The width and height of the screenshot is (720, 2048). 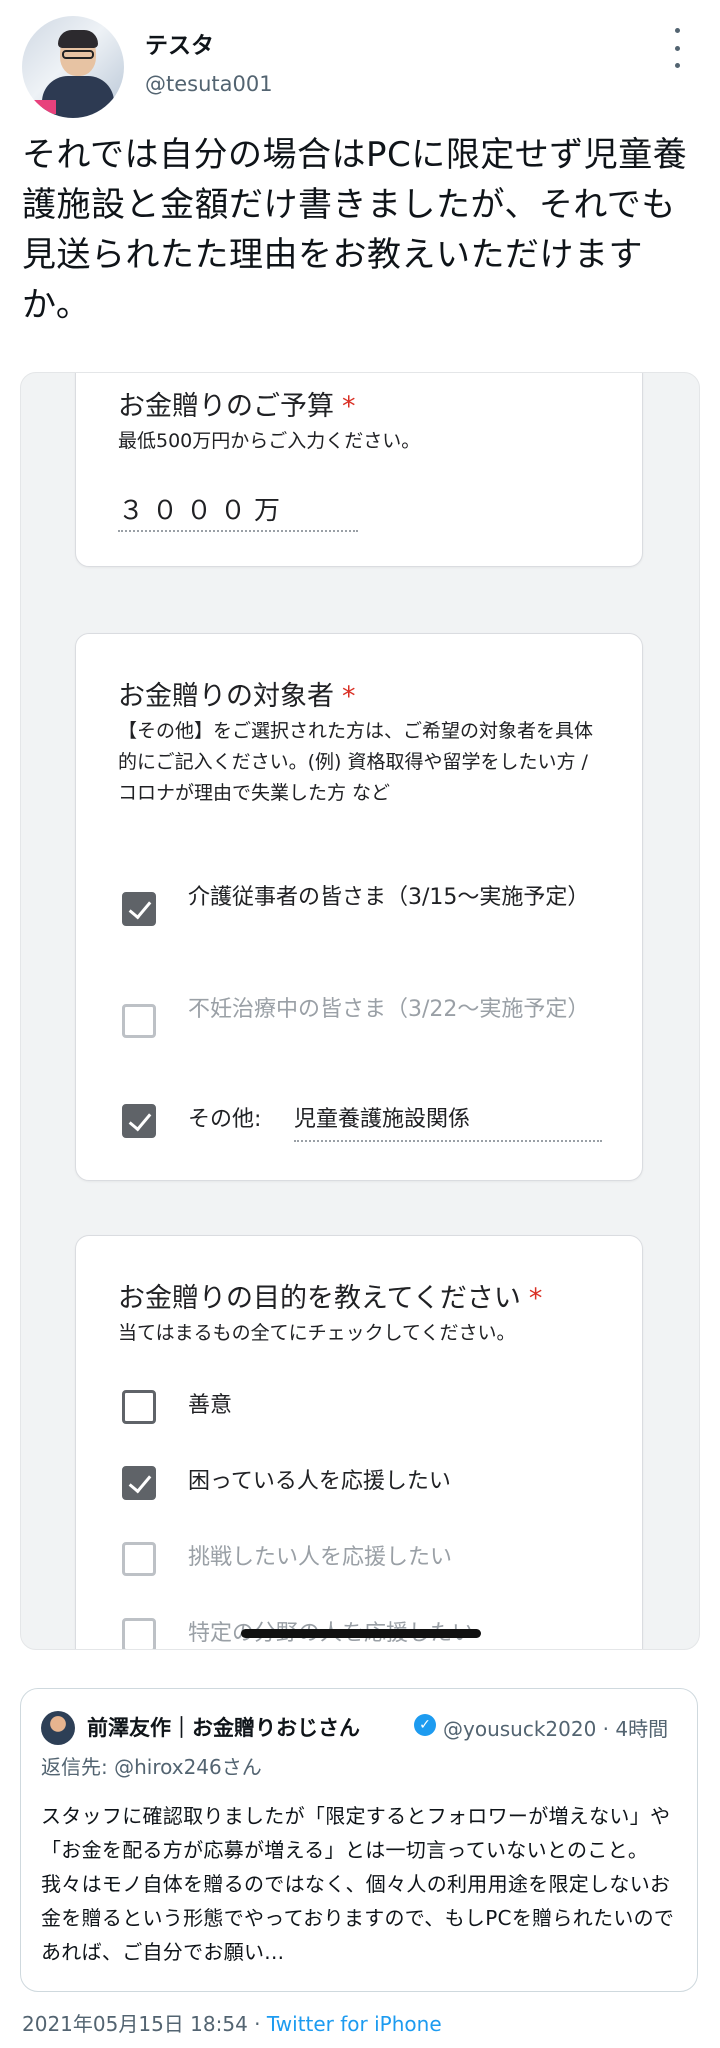 What do you see at coordinates (210, 1405) in the screenshot?
I see `purpose-option-goodwill: 善意` at bounding box center [210, 1405].